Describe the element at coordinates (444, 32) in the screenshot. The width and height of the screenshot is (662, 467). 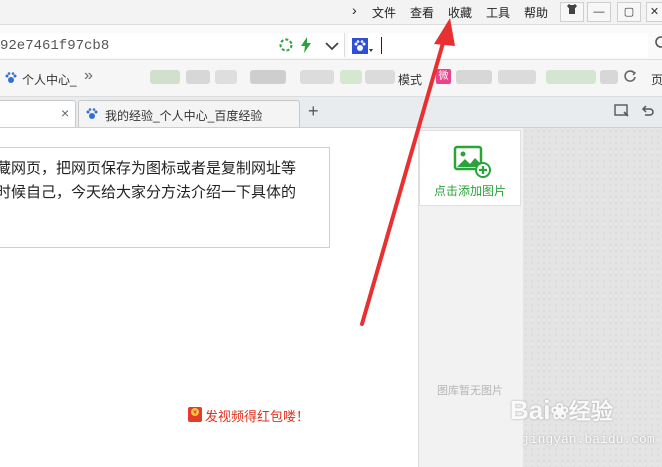
I see `arrow-head` at that location.